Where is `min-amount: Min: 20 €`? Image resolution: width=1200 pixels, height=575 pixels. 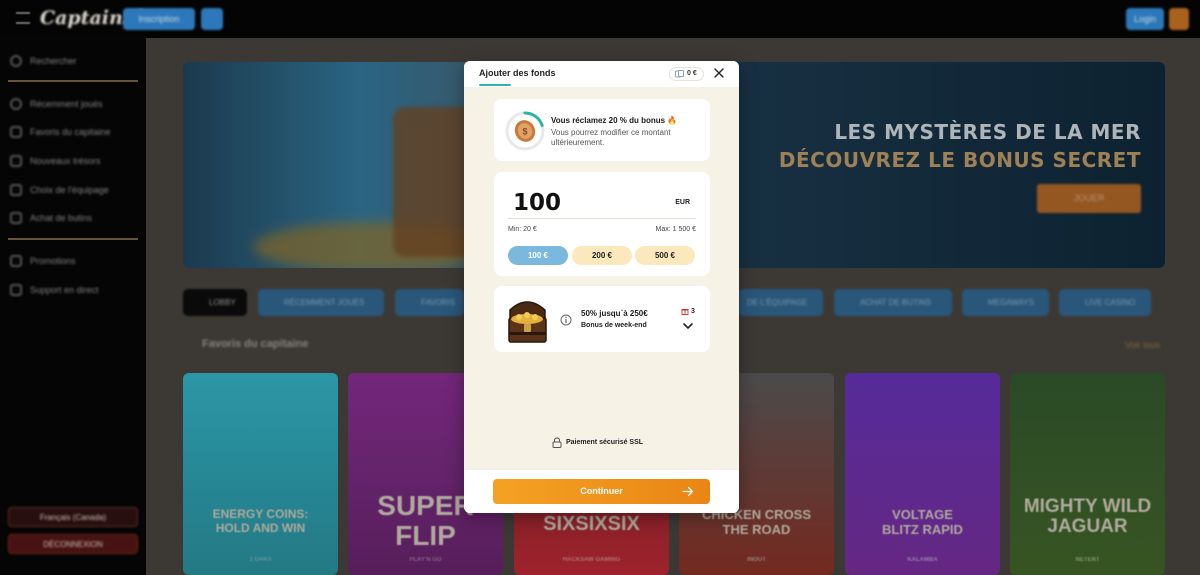 min-amount: Min: 20 € is located at coordinates (522, 229).